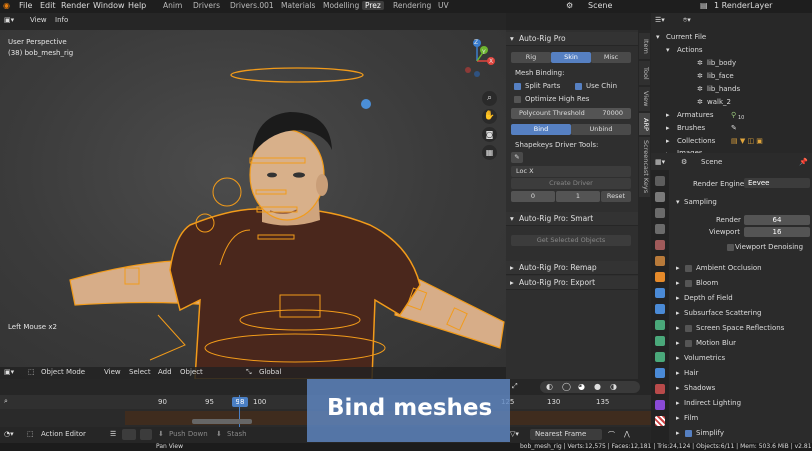 The width and height of the screenshot is (812, 451). I want to click on scene-tab-icon, so click(660, 245).